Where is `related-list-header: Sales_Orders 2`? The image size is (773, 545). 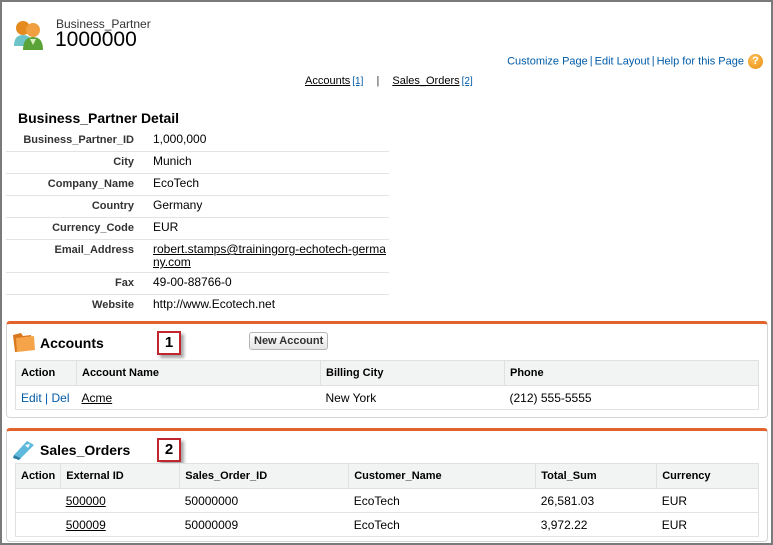
related-list-header: Sales_Orders 2 is located at coordinates (387, 449).